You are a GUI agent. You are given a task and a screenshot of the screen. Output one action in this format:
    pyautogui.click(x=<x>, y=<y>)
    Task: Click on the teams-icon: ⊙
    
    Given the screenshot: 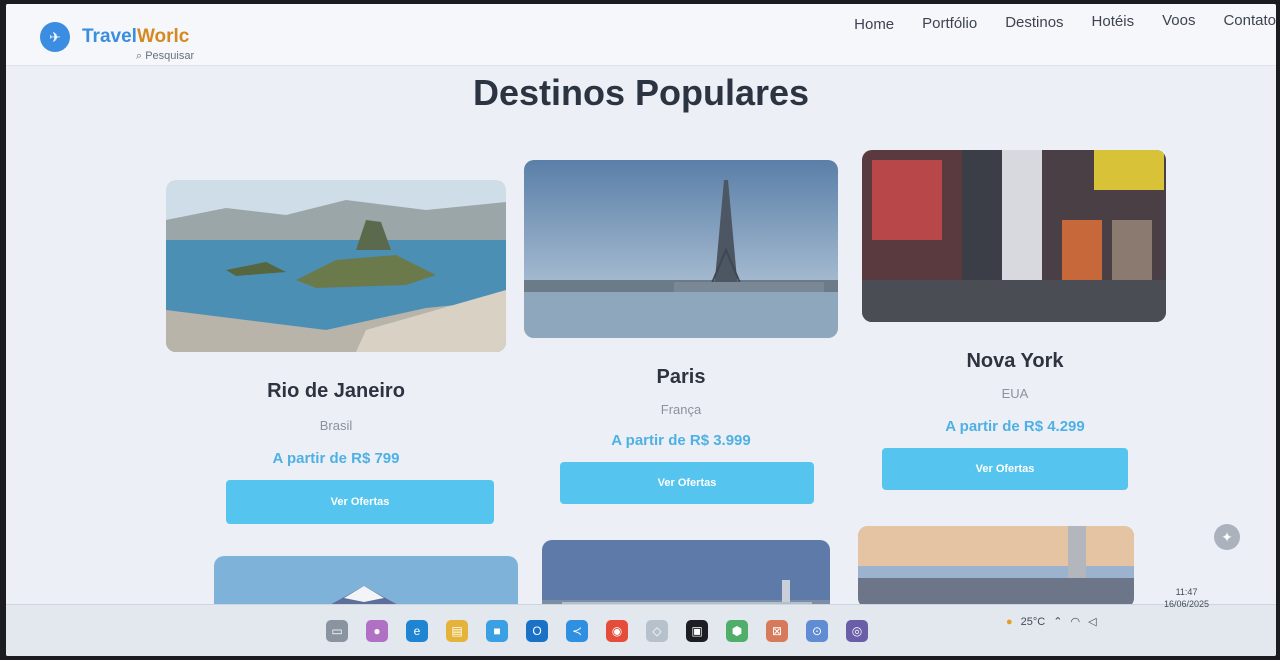 What is the action you would take?
    pyautogui.click(x=817, y=631)
    